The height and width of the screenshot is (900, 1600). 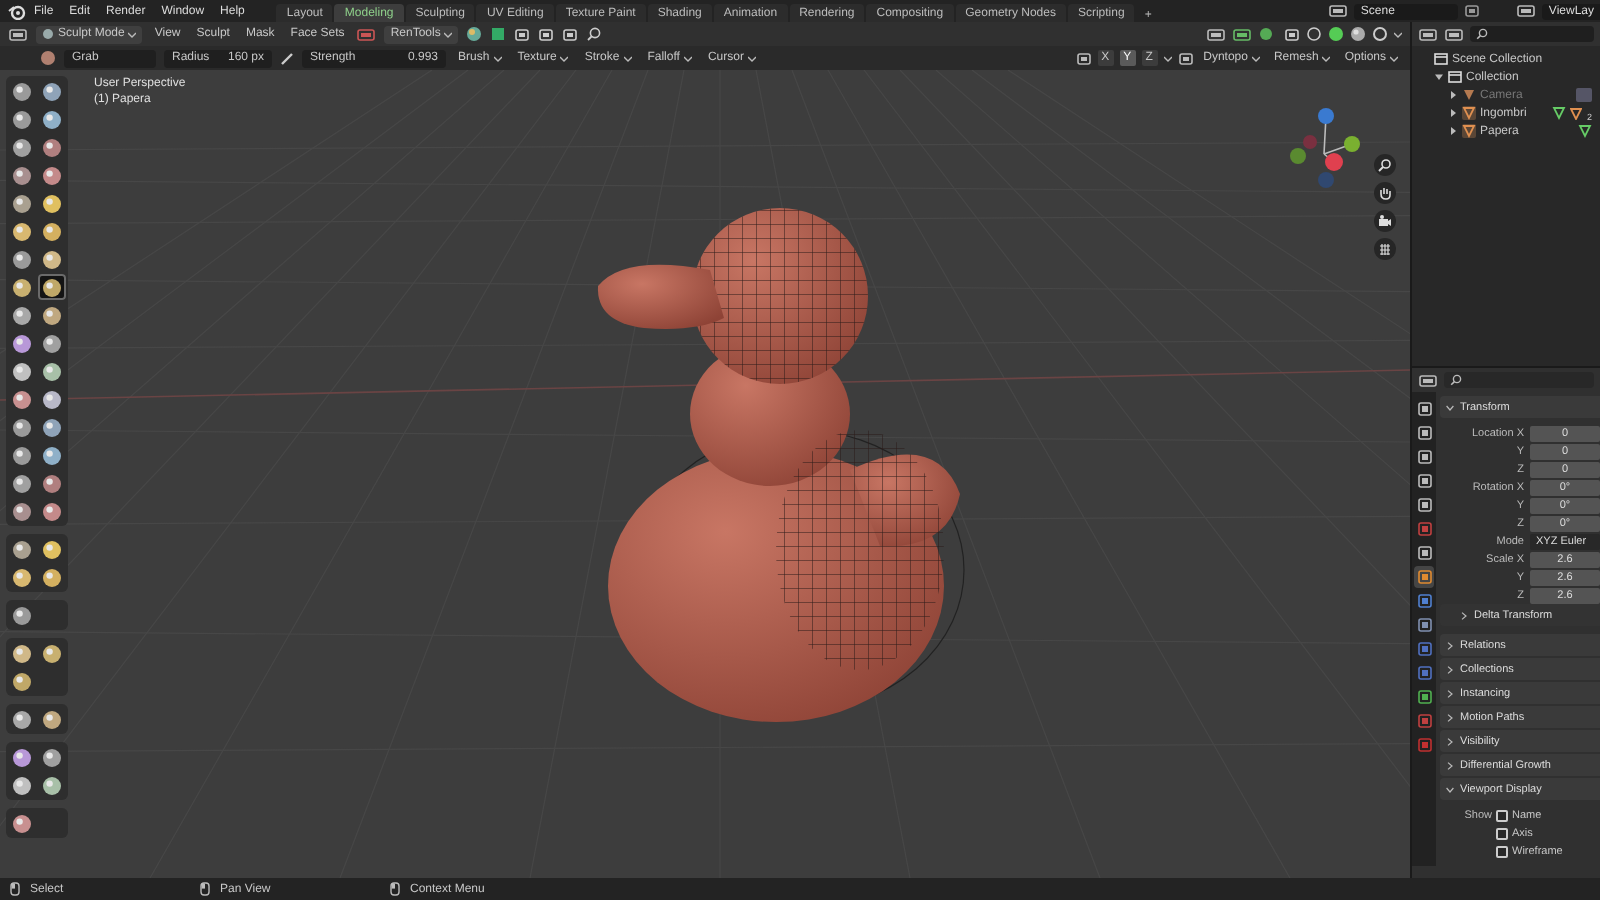 What do you see at coordinates (474, 34) in the screenshot?
I see `sphere-icon` at bounding box center [474, 34].